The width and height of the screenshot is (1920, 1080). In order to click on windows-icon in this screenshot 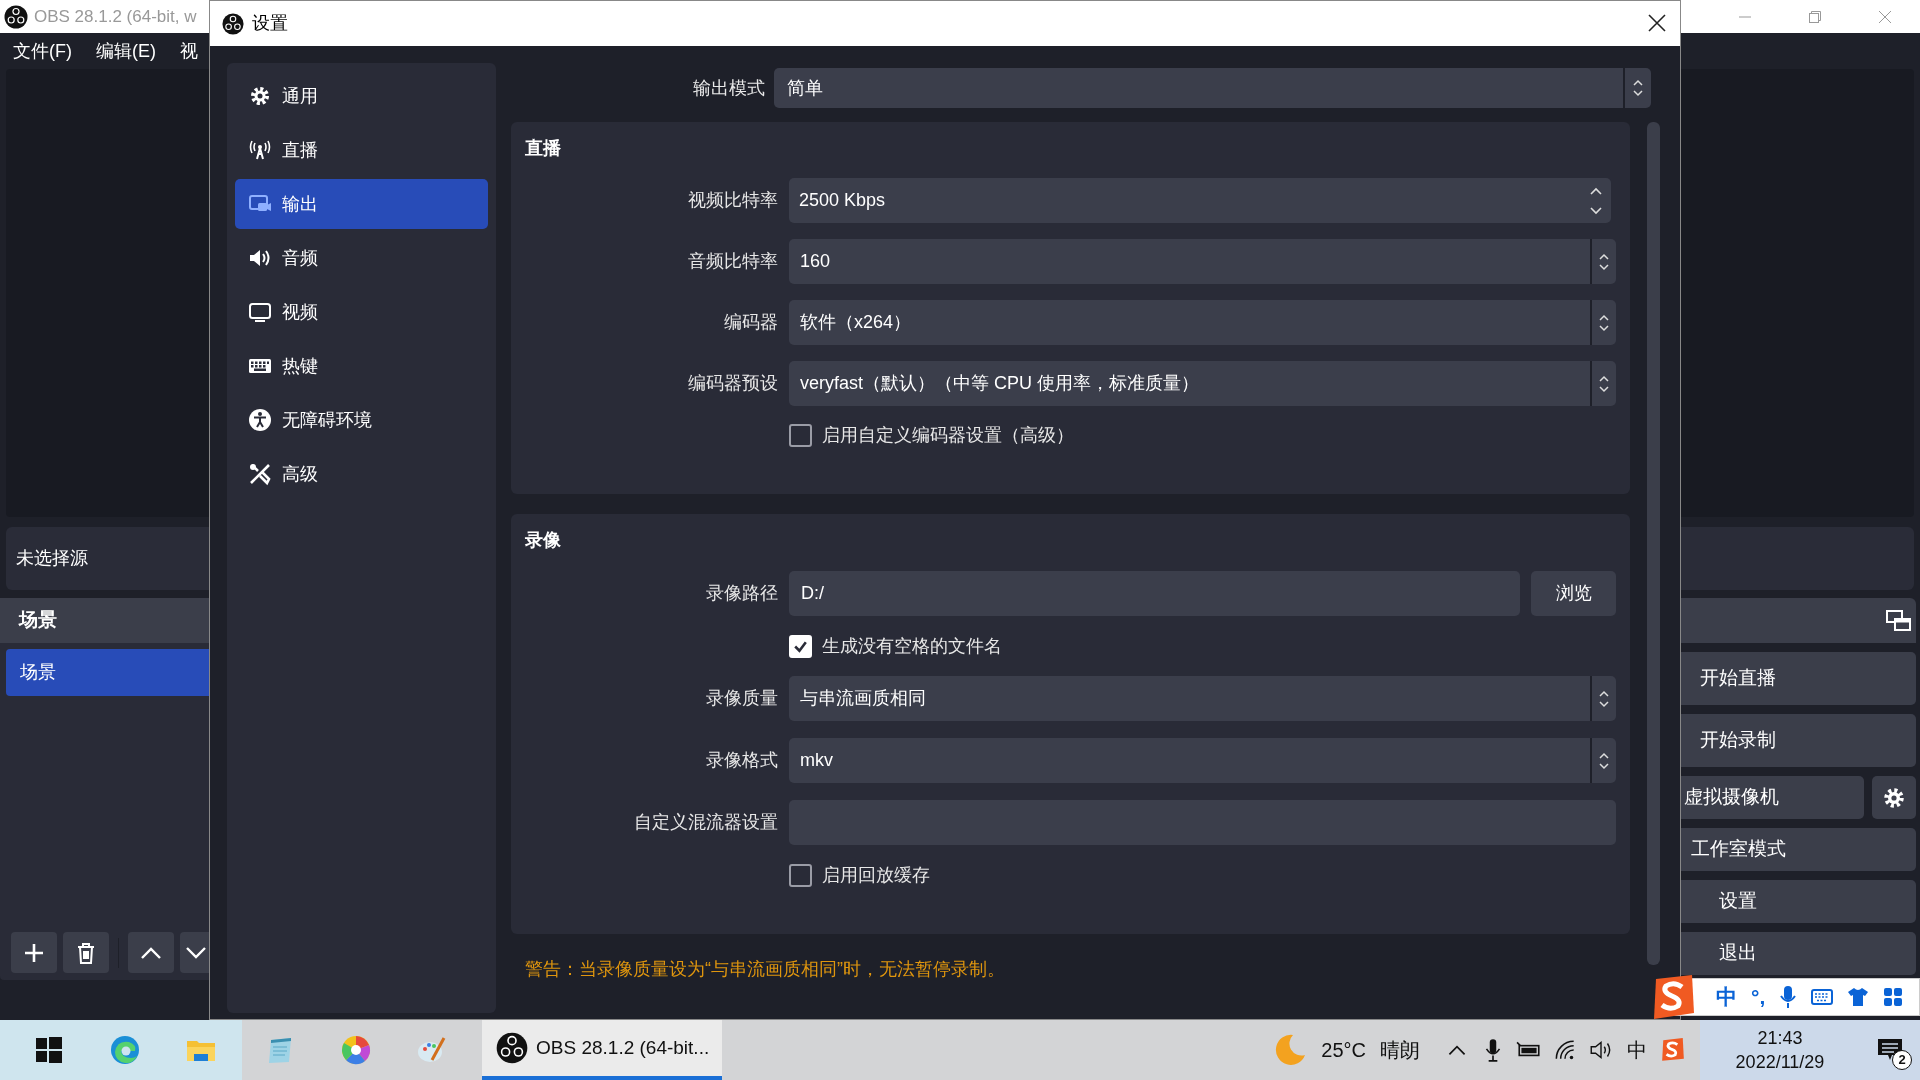, I will do `click(49, 1050)`.